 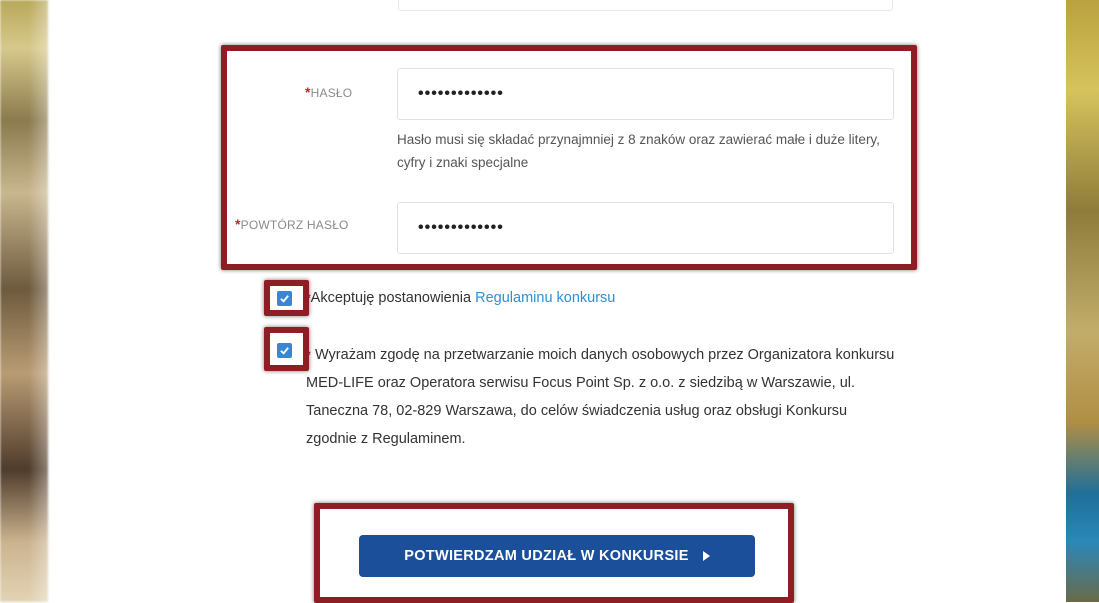 I want to click on caret-right-icon, so click(x=706, y=556).